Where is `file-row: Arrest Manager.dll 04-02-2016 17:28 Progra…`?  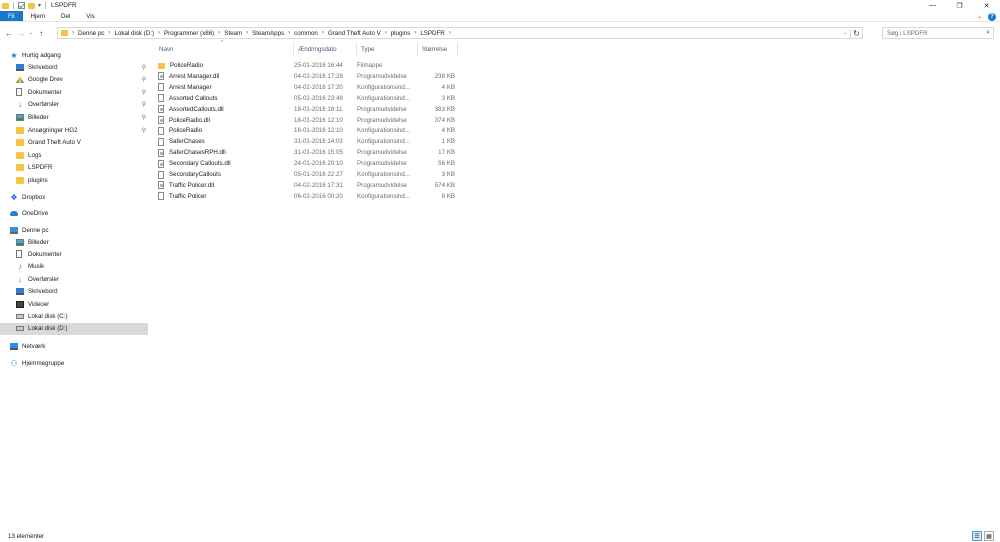 file-row: Arrest Manager.dll 04-02-2016 17:28 Progra… is located at coordinates (310, 76).